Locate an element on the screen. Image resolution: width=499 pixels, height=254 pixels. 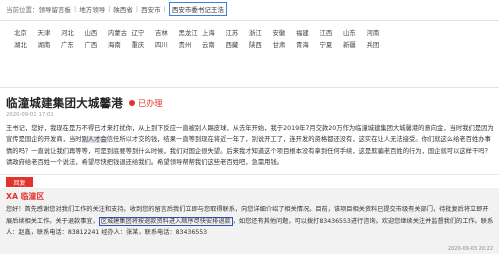
post-body-highlight: 别人才会 is located at coordinates (94, 140).